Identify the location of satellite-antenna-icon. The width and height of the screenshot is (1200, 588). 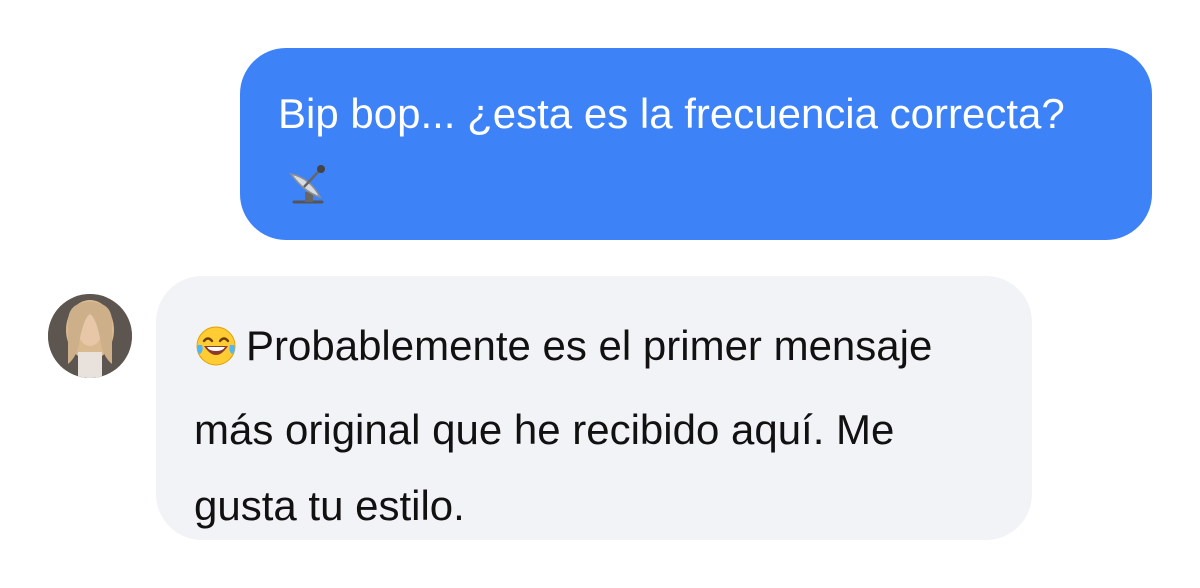
(308, 192).